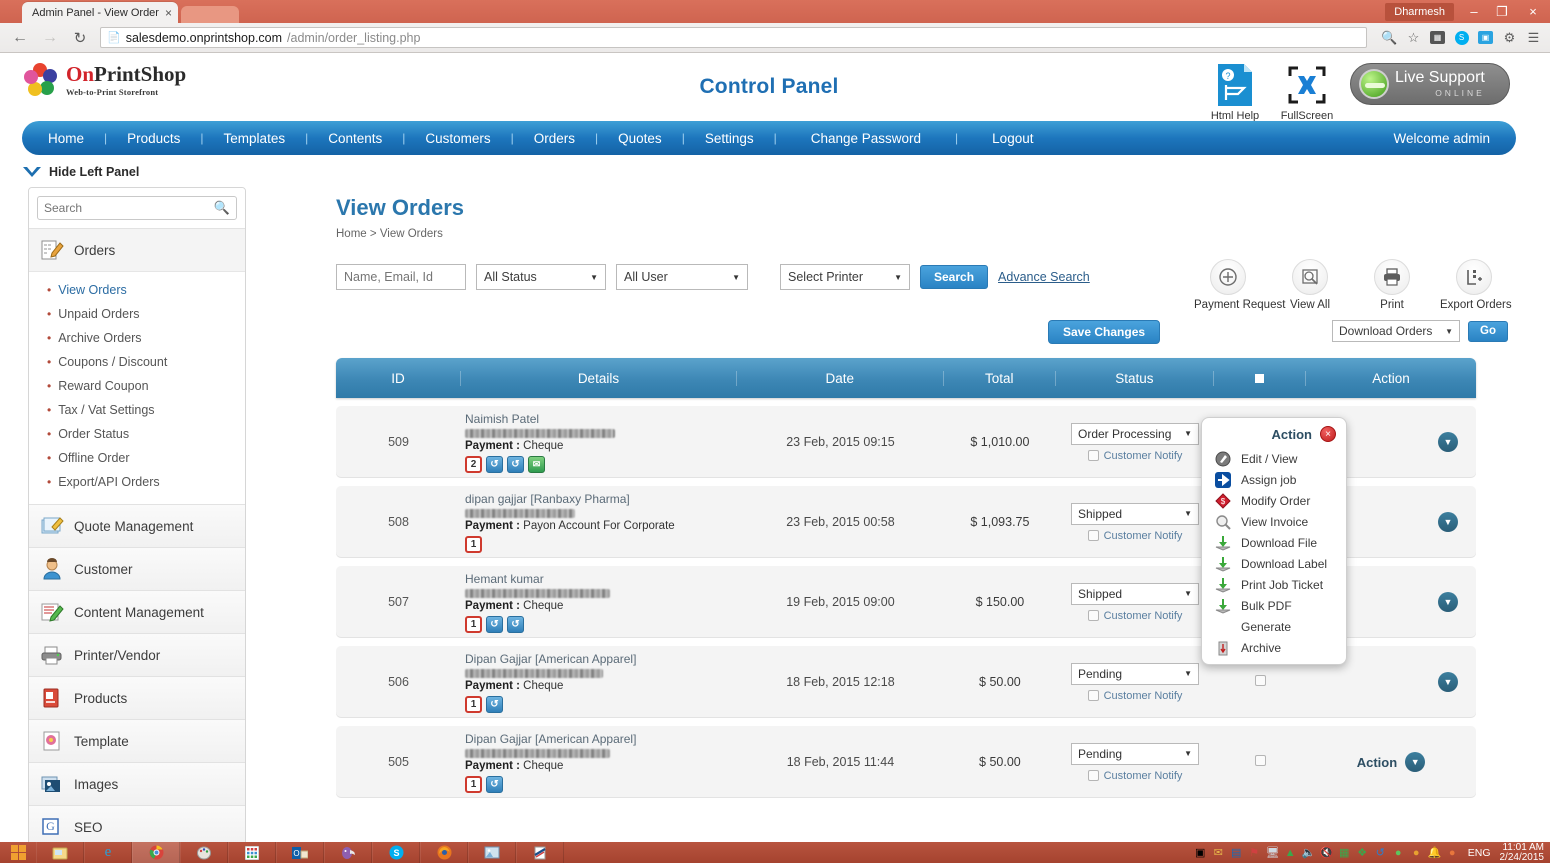 This screenshot has height=863, width=1550. I want to click on sidebar-item-tax-vat-settings: • Tax / Vat Settings, so click(137, 410).